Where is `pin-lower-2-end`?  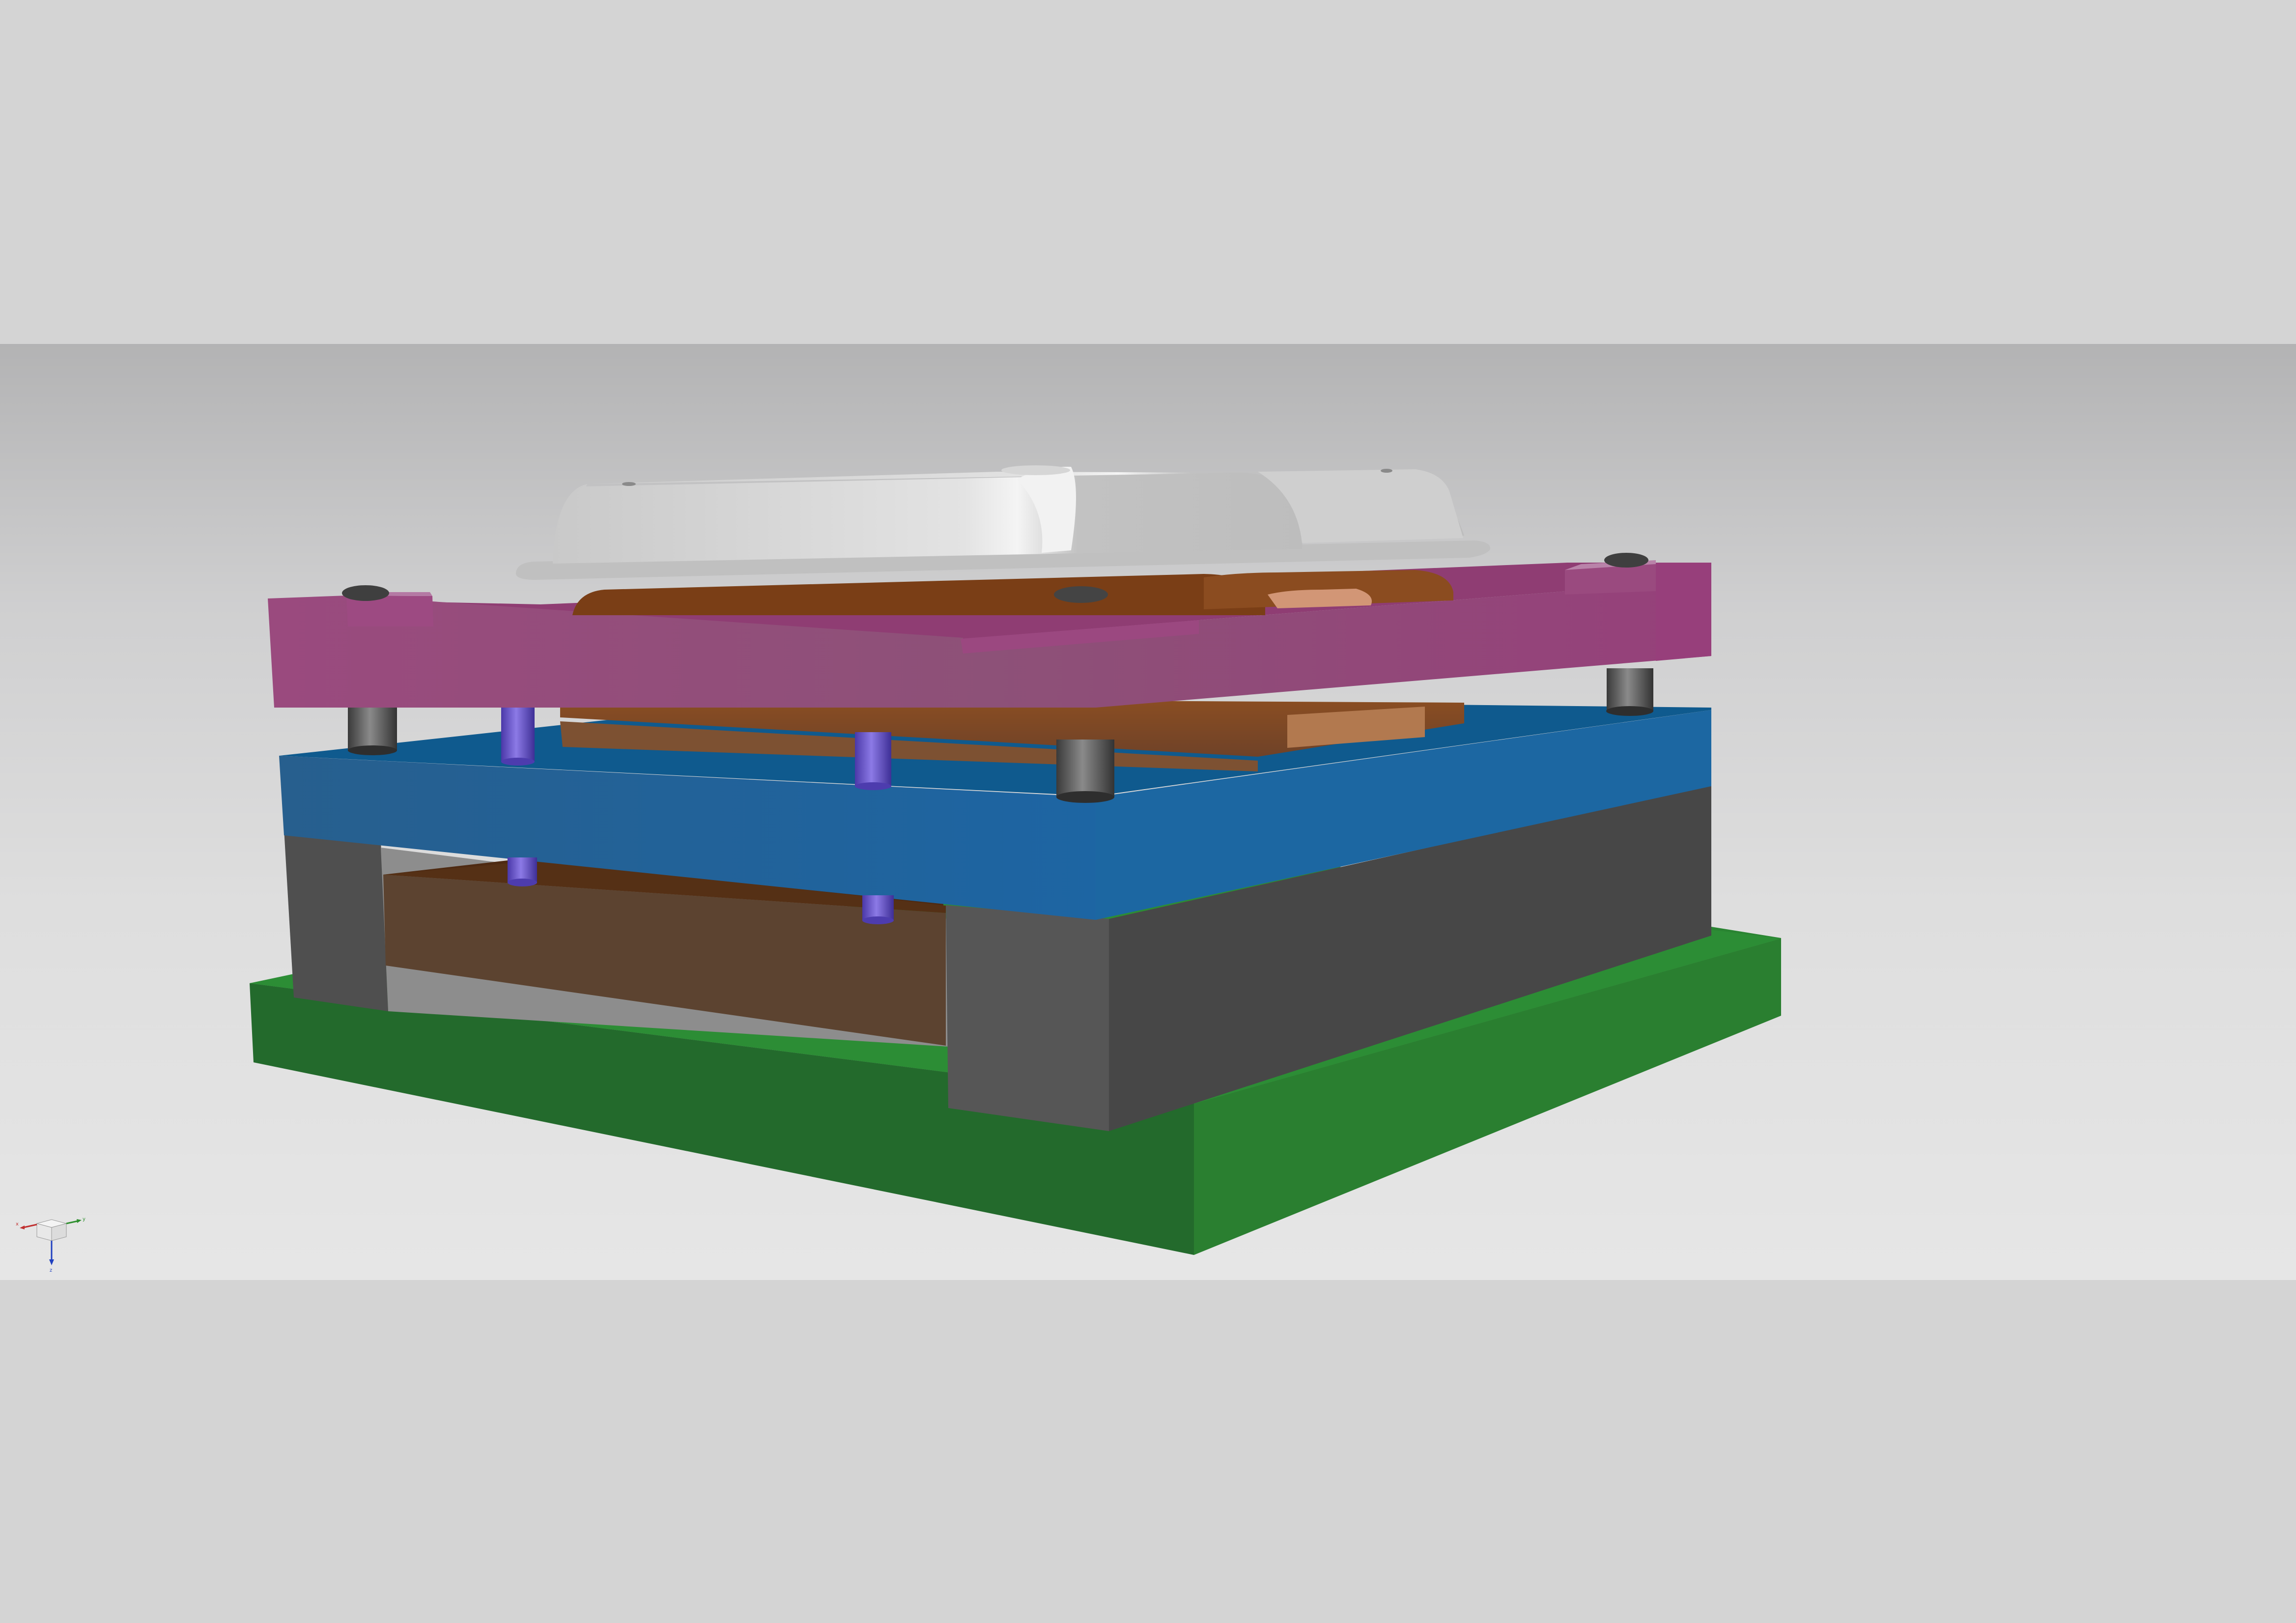
pin-lower-2-end is located at coordinates (878, 920).